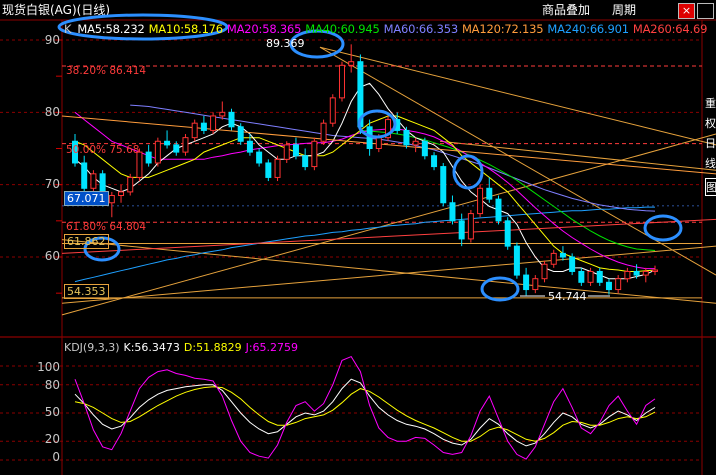 This screenshot has width=716, height=475. Describe the element at coordinates (365, 414) in the screenshot. I see `kdj-d-line` at that location.